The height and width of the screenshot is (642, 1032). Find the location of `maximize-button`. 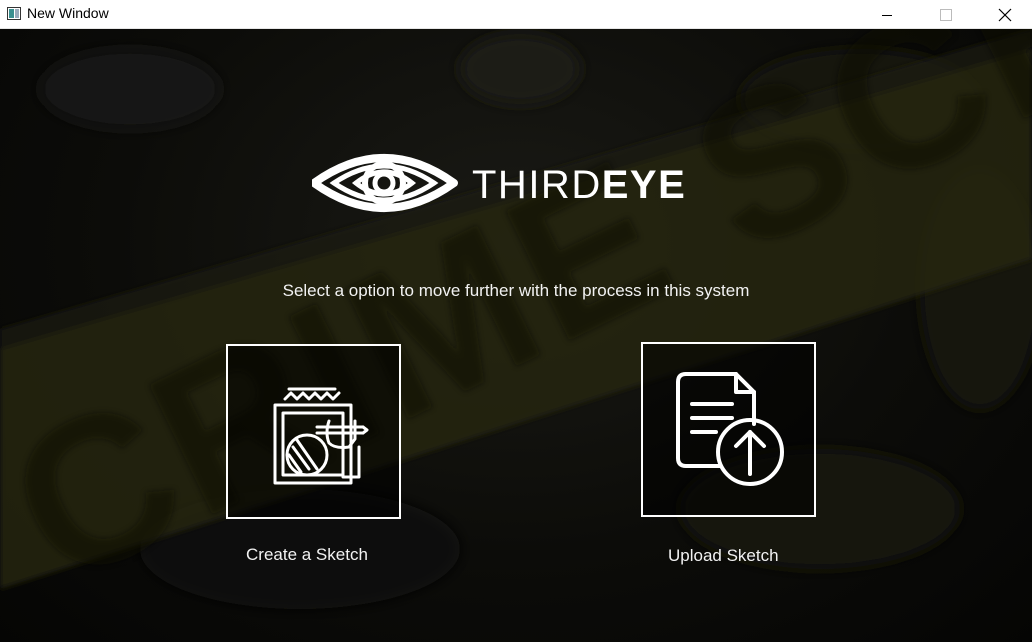

maximize-button is located at coordinates (946, 14).